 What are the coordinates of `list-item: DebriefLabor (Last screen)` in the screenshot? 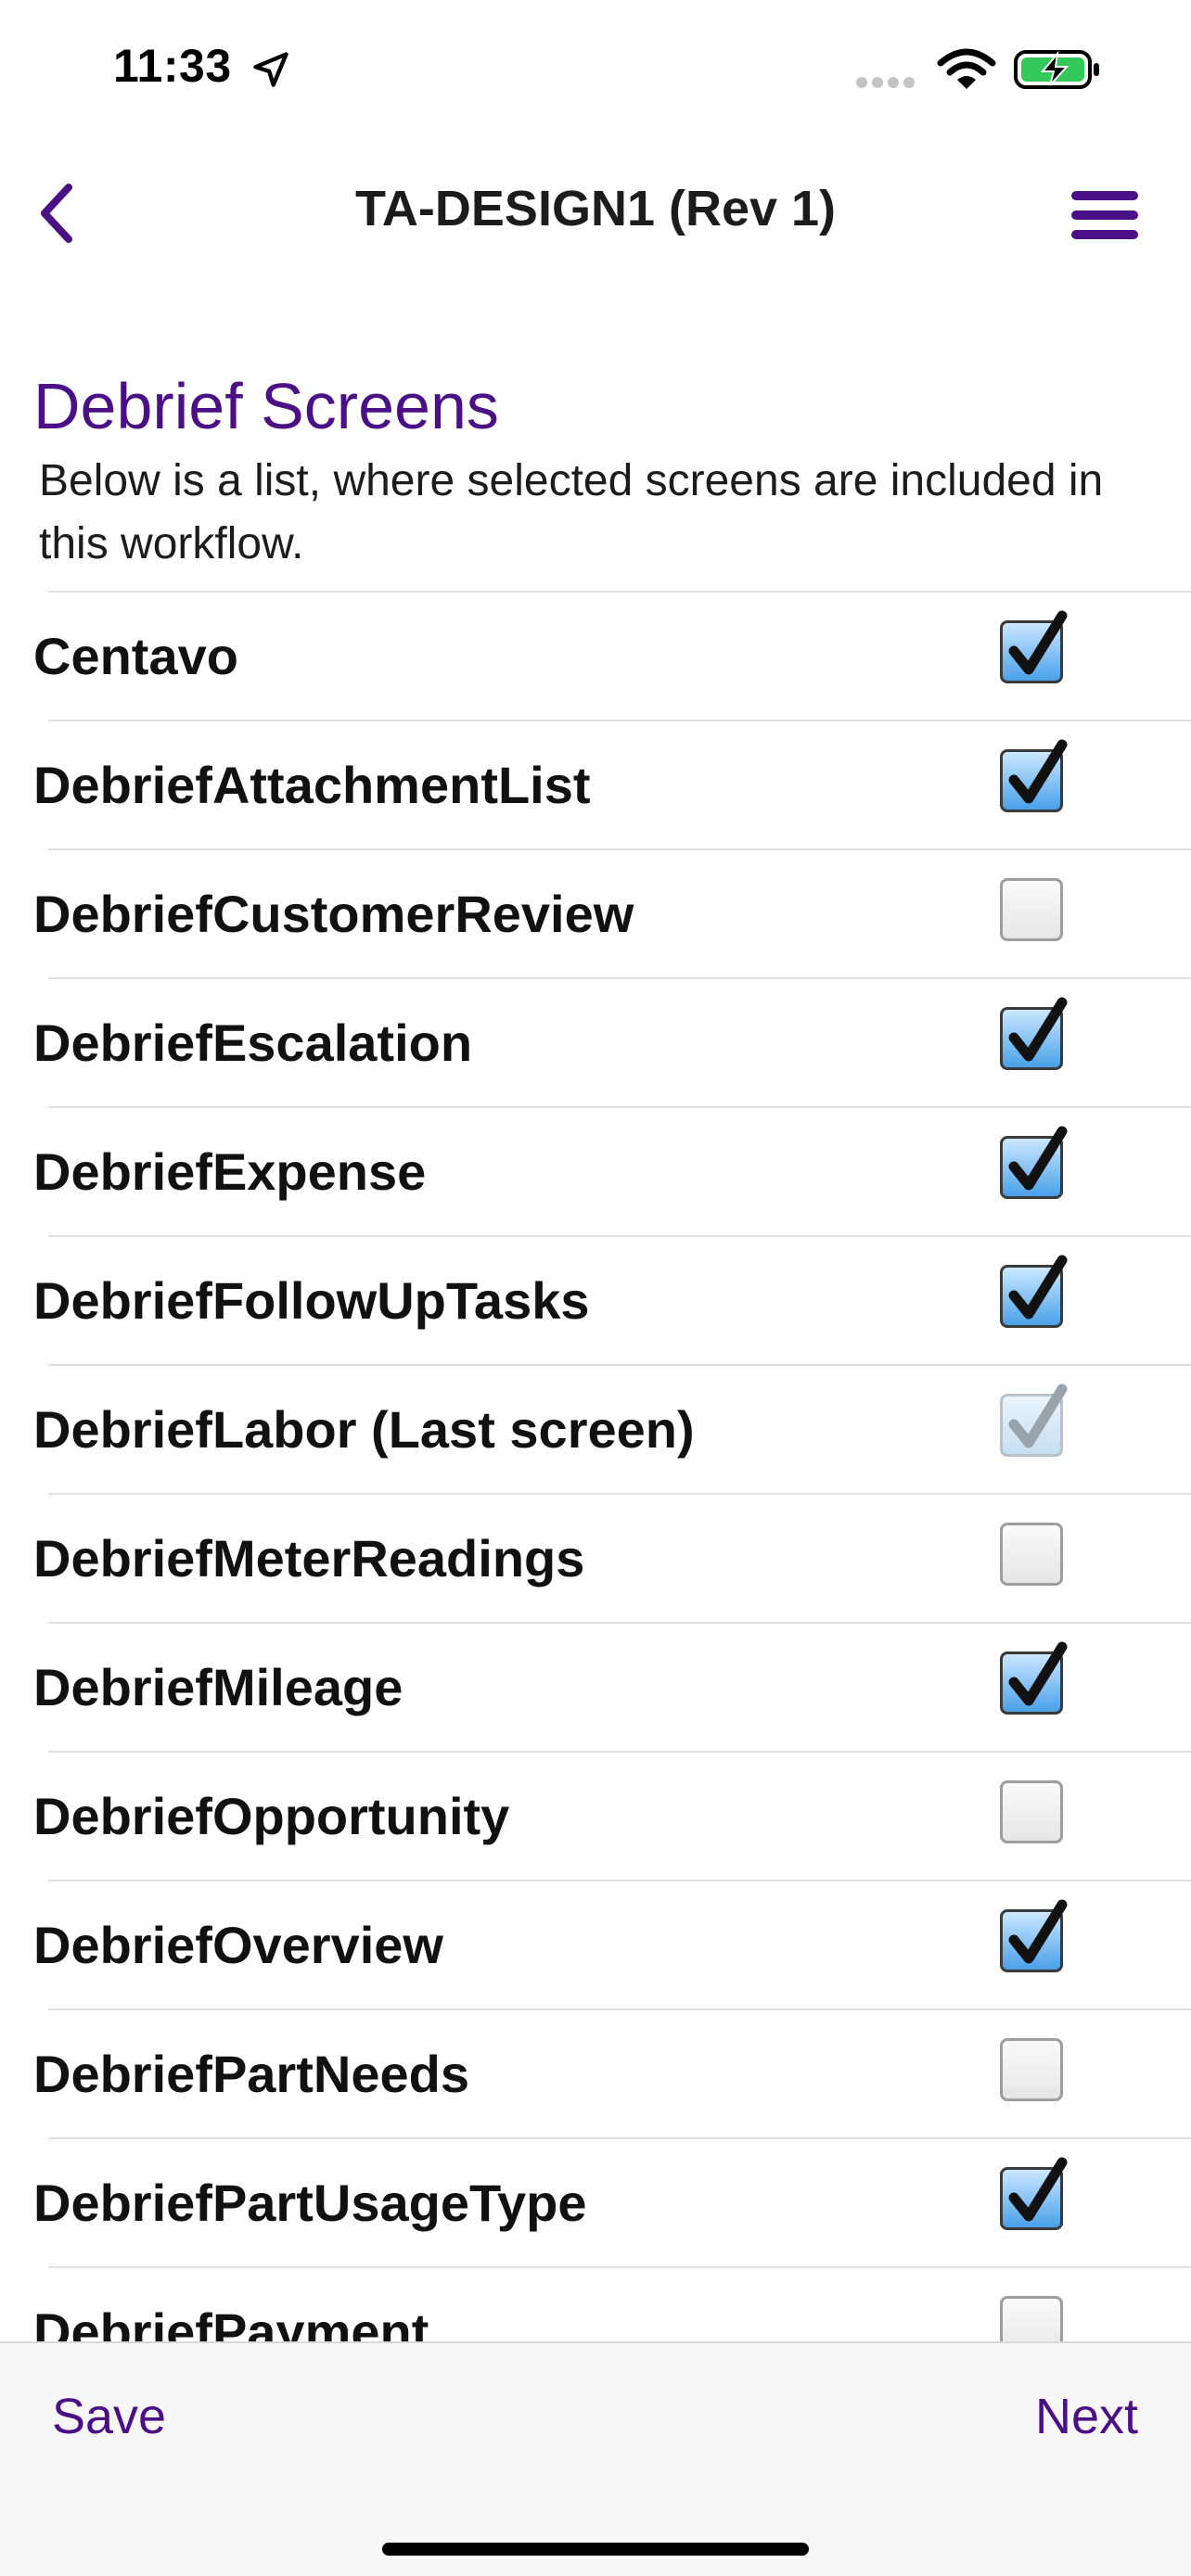 It's located at (612, 1428).